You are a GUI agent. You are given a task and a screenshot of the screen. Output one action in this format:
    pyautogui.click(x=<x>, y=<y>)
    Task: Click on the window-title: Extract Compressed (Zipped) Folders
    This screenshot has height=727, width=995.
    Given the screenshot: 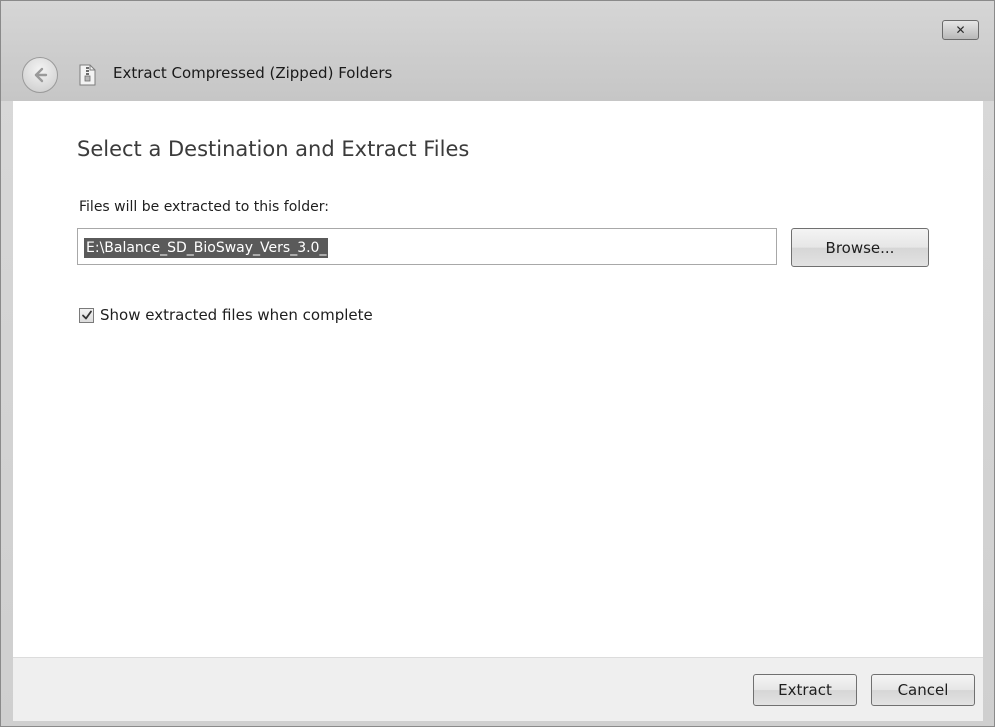 What is the action you would take?
    pyautogui.click(x=253, y=73)
    